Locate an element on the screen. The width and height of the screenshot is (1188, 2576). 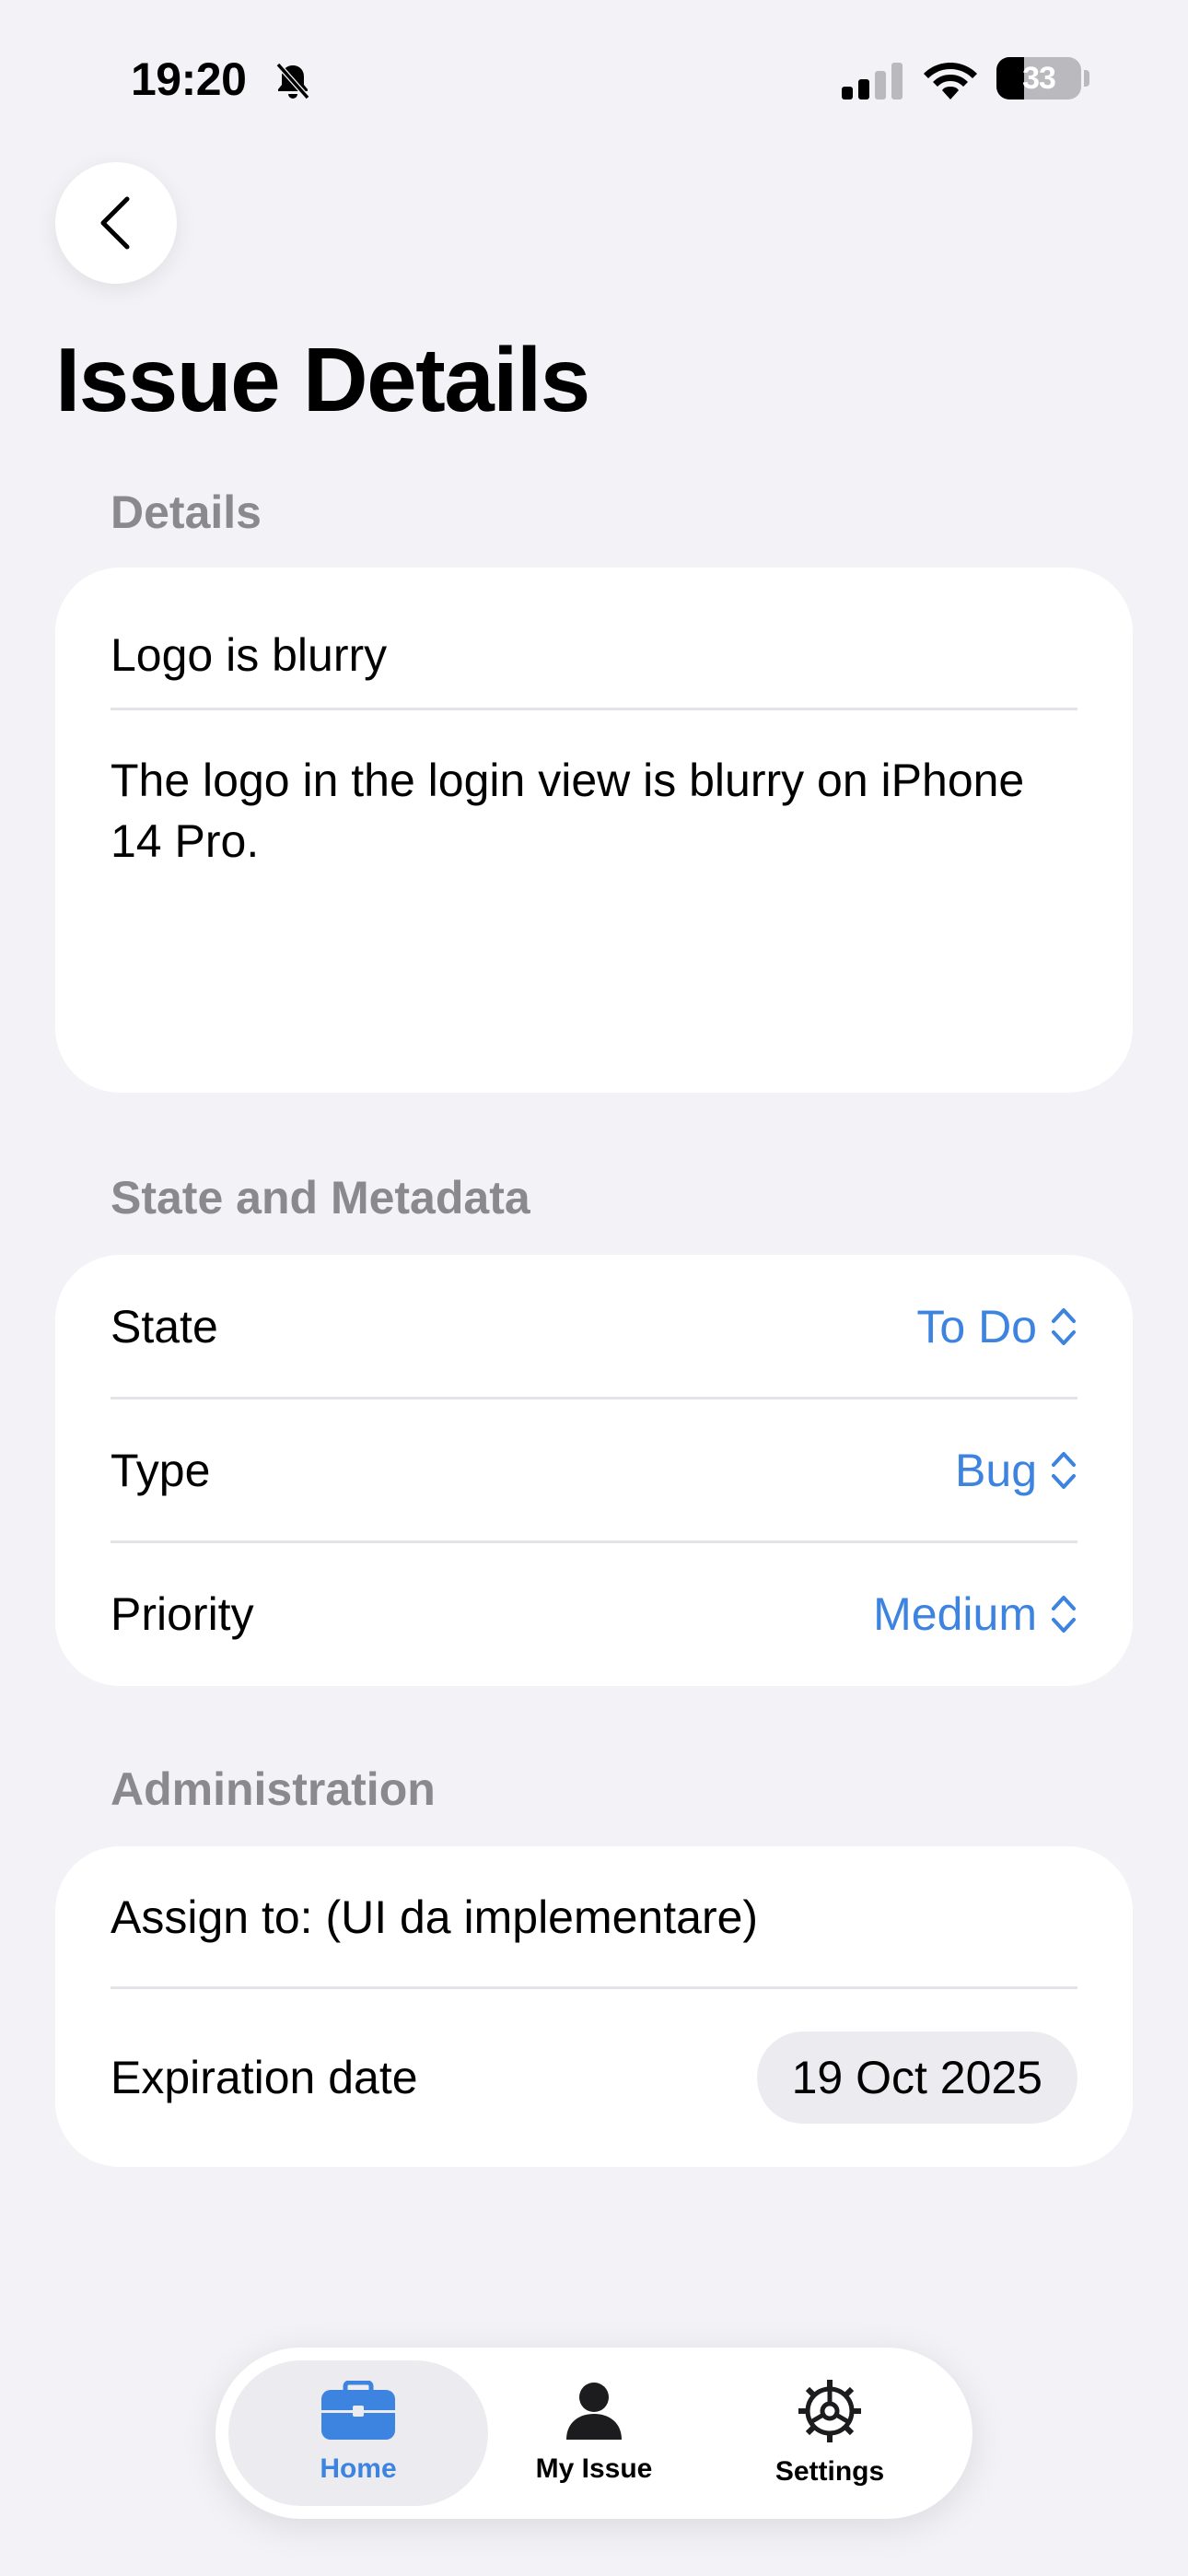
cellular-signal-icon is located at coordinates (872, 81).